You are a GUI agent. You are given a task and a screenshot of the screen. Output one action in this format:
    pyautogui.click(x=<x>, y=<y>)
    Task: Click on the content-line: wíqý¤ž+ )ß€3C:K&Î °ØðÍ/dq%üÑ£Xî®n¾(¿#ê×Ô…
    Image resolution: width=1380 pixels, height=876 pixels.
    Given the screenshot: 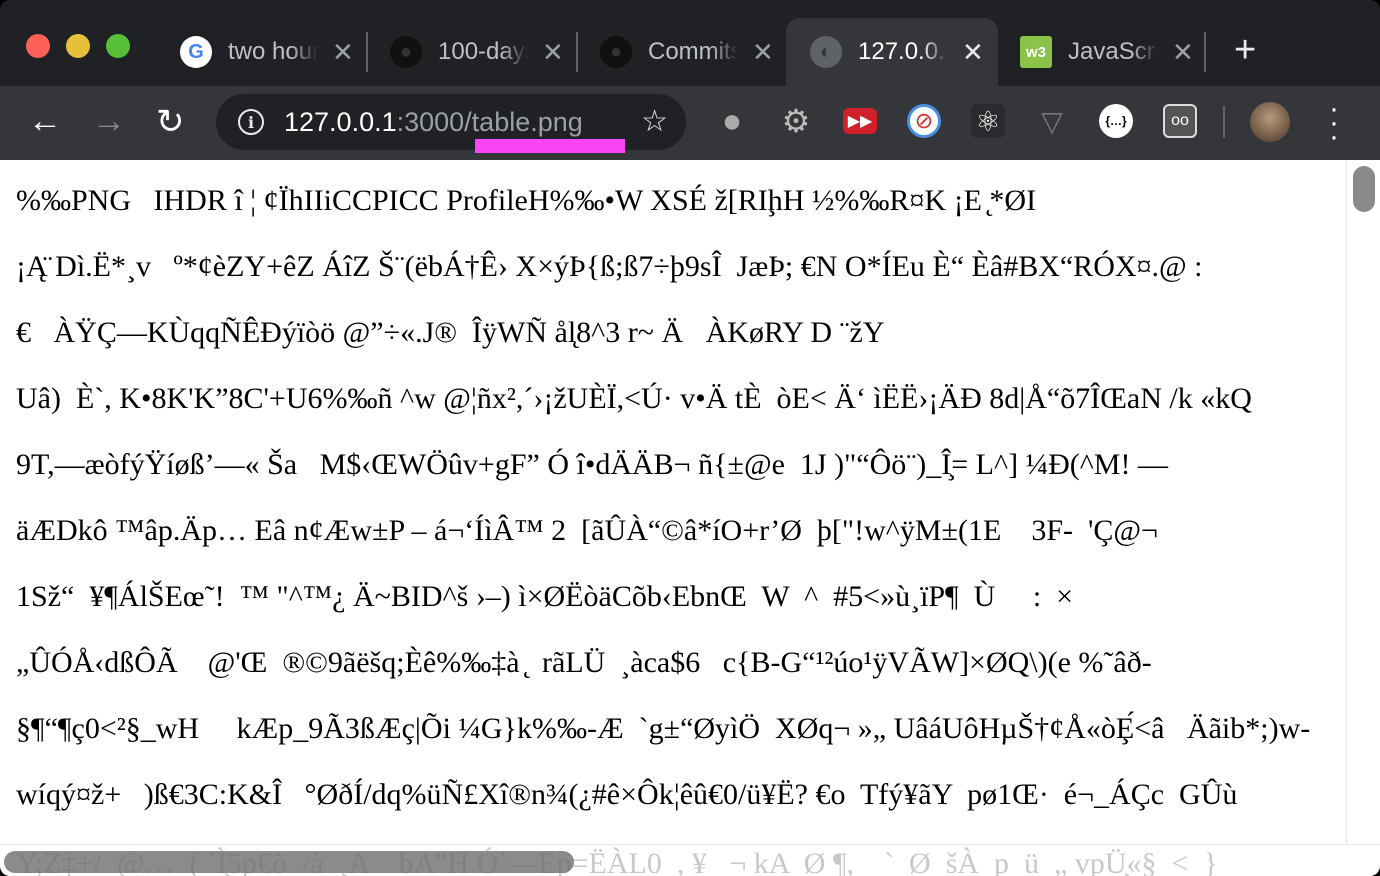 What is the action you would take?
    pyautogui.click(x=627, y=794)
    